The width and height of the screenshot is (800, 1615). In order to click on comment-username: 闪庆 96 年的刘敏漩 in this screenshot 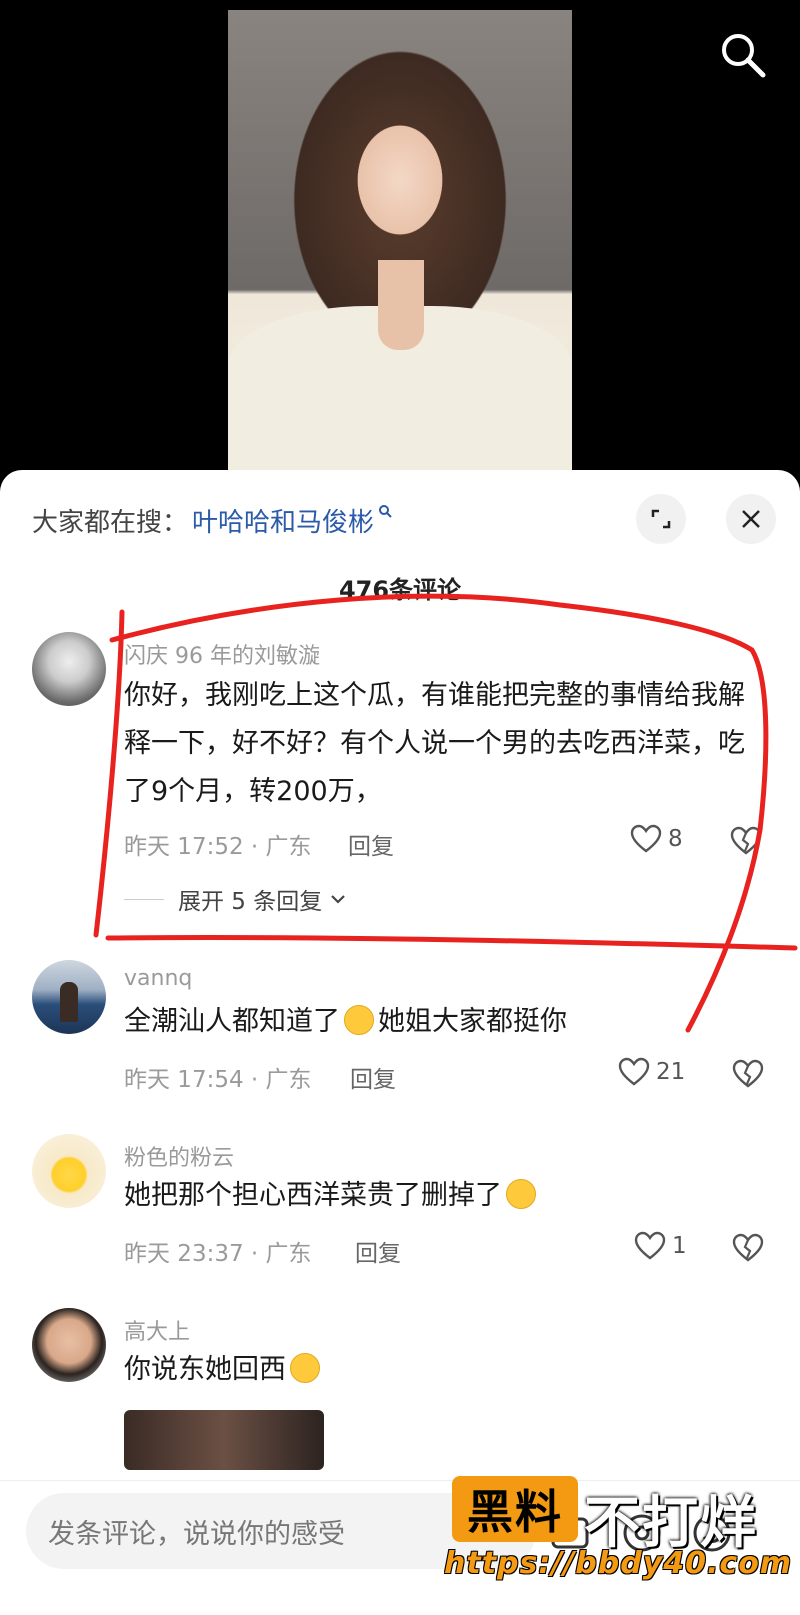, I will do `click(222, 654)`.